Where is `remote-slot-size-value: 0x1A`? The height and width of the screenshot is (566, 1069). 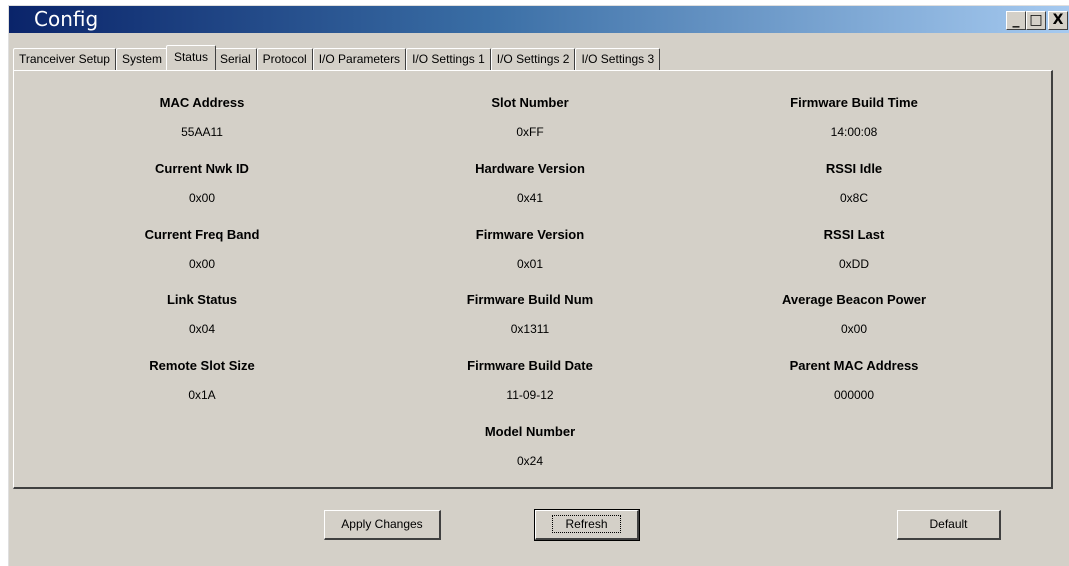
remote-slot-size-value: 0x1A is located at coordinates (202, 395).